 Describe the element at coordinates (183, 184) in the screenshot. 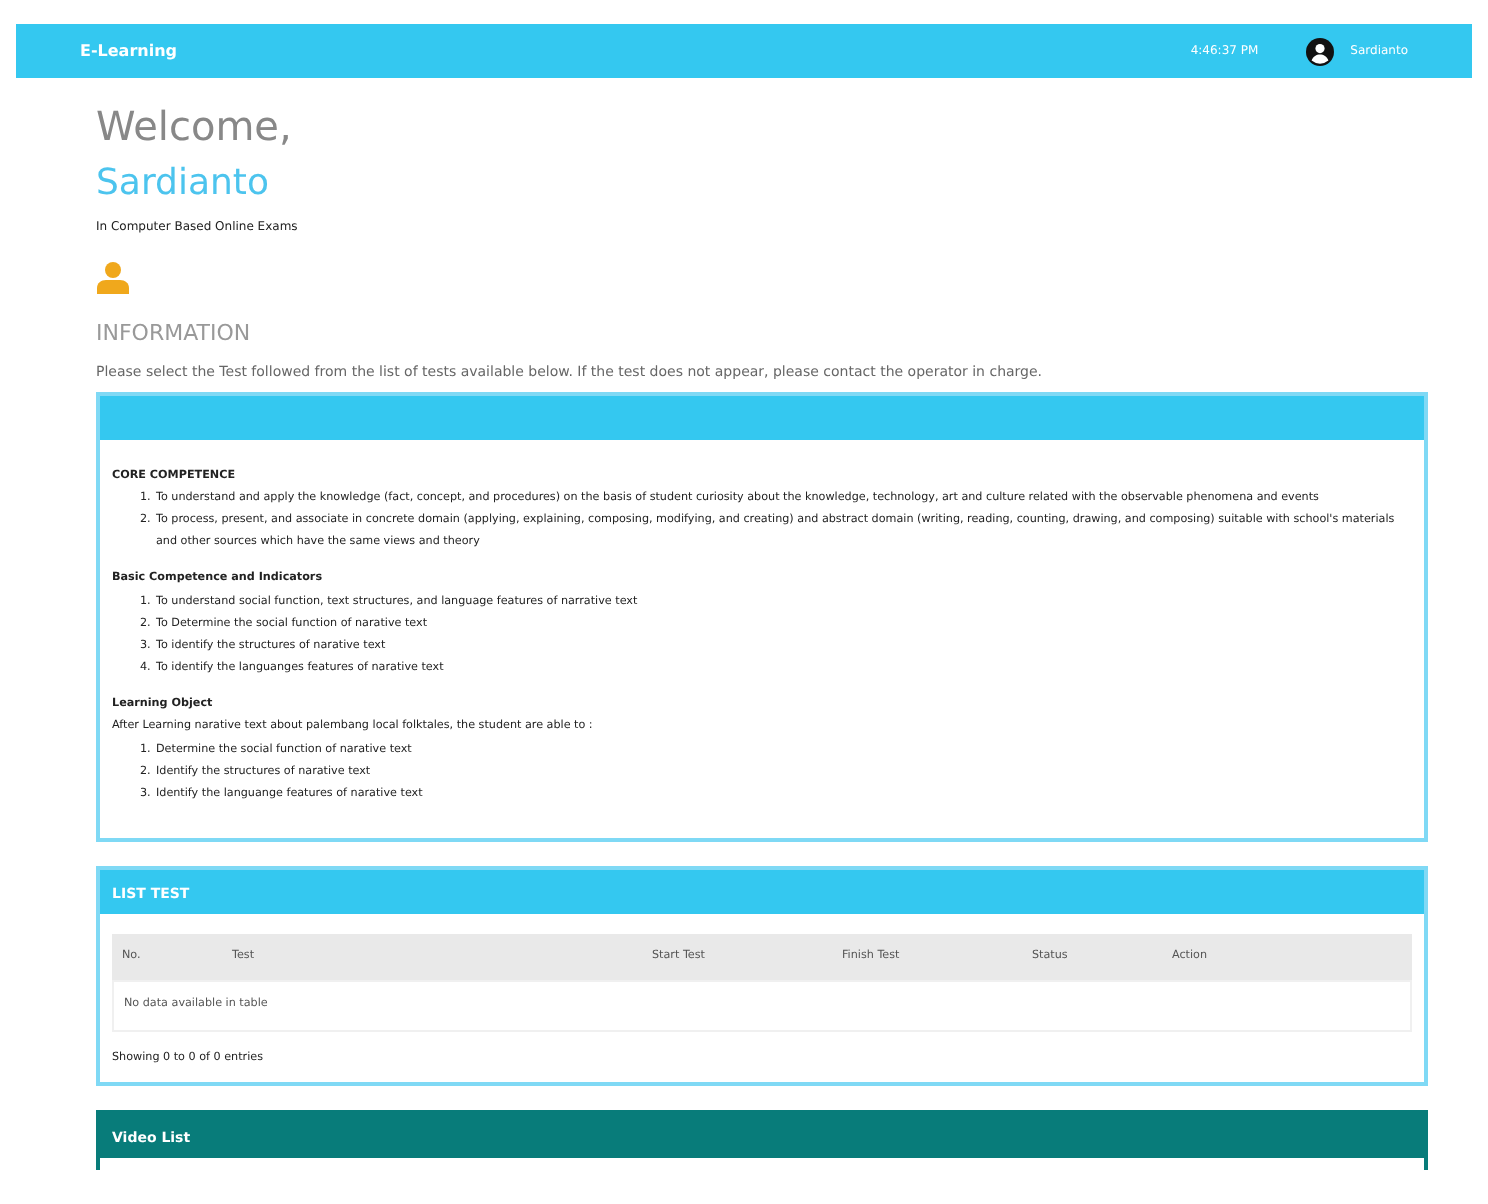

I see `user-name: Sardianto` at that location.